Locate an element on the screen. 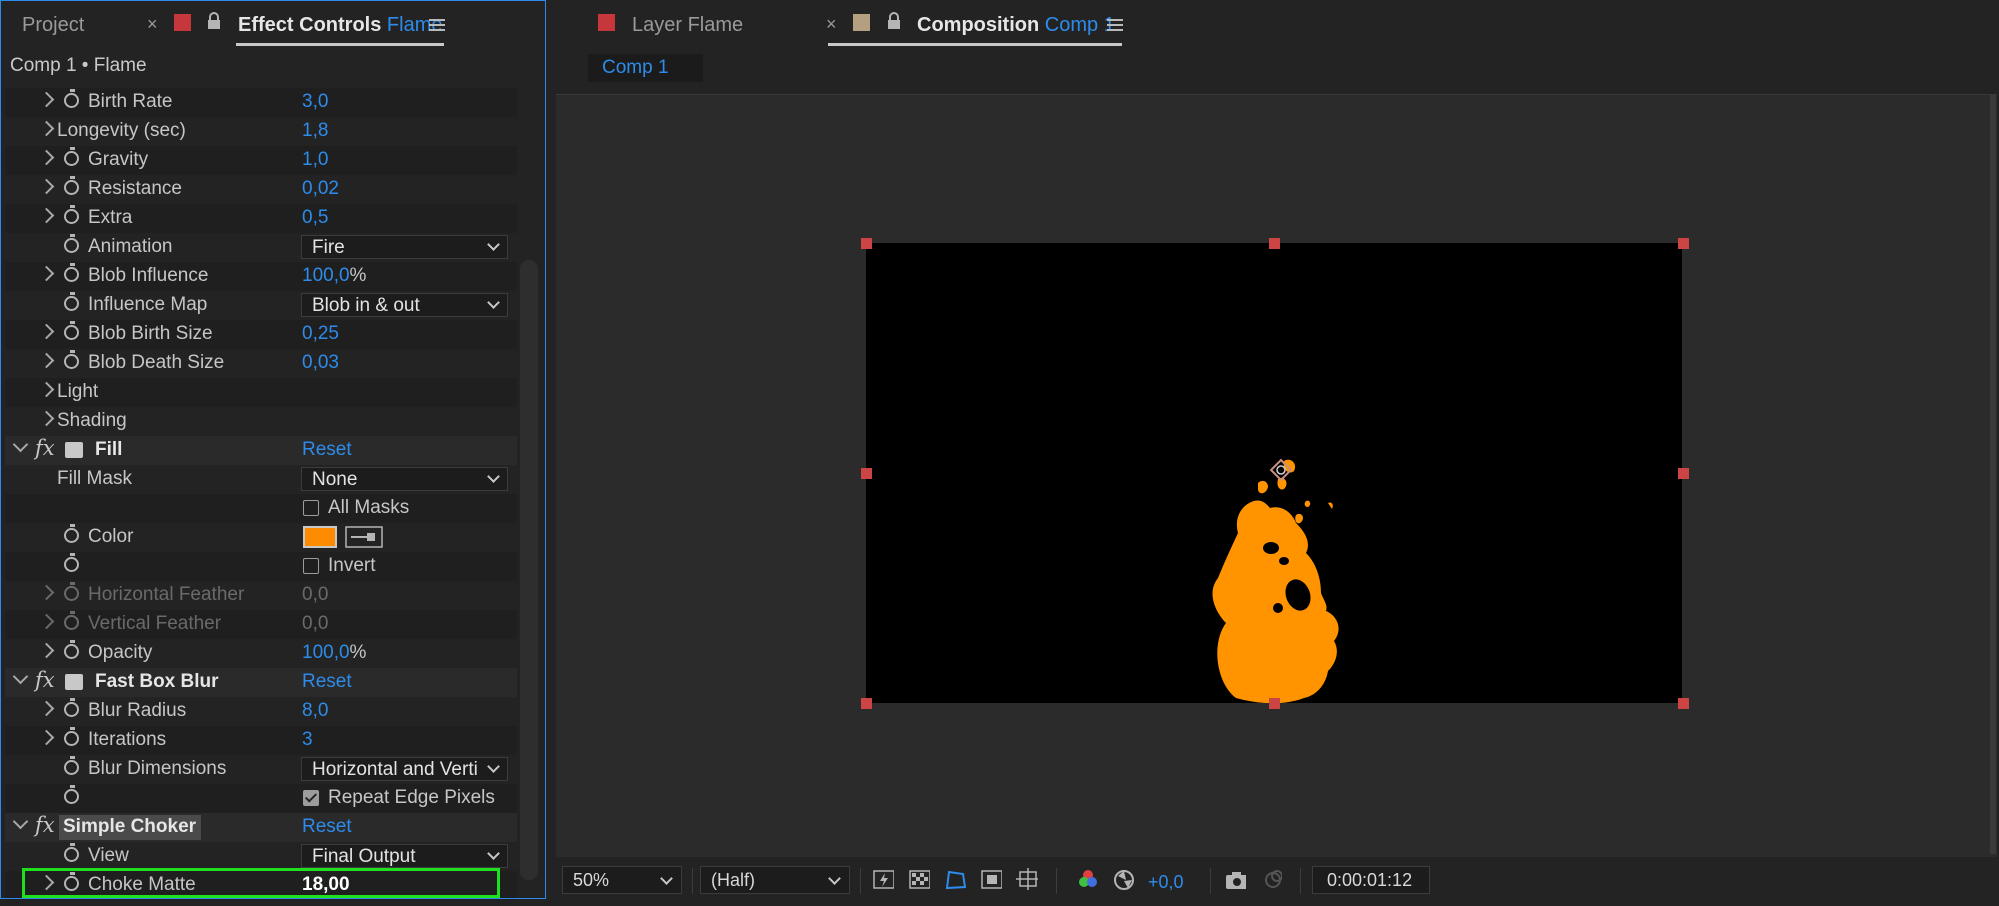  grid-guides-icon is located at coordinates (1027, 879).